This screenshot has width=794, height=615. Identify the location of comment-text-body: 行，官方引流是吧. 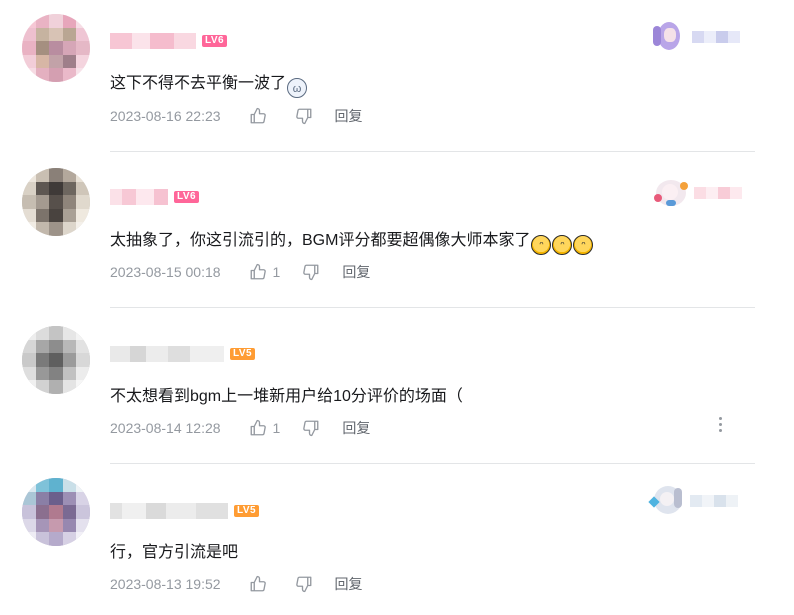
(174, 552).